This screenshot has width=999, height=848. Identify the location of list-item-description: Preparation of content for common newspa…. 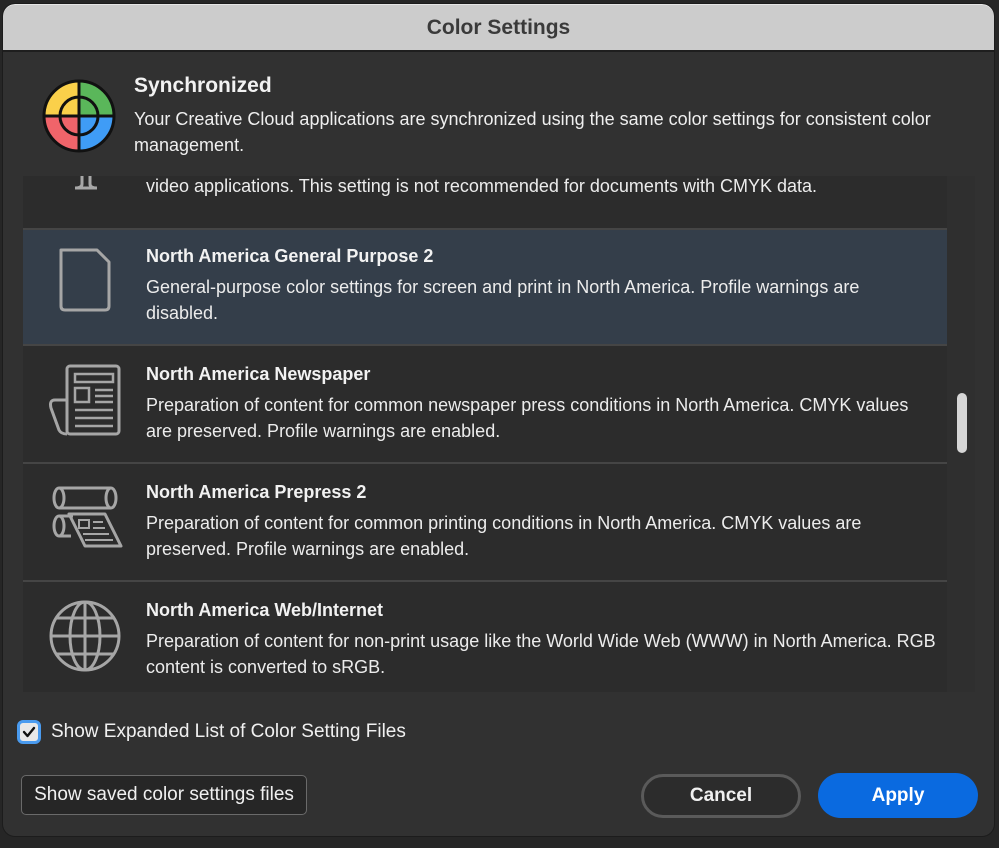
(527, 418).